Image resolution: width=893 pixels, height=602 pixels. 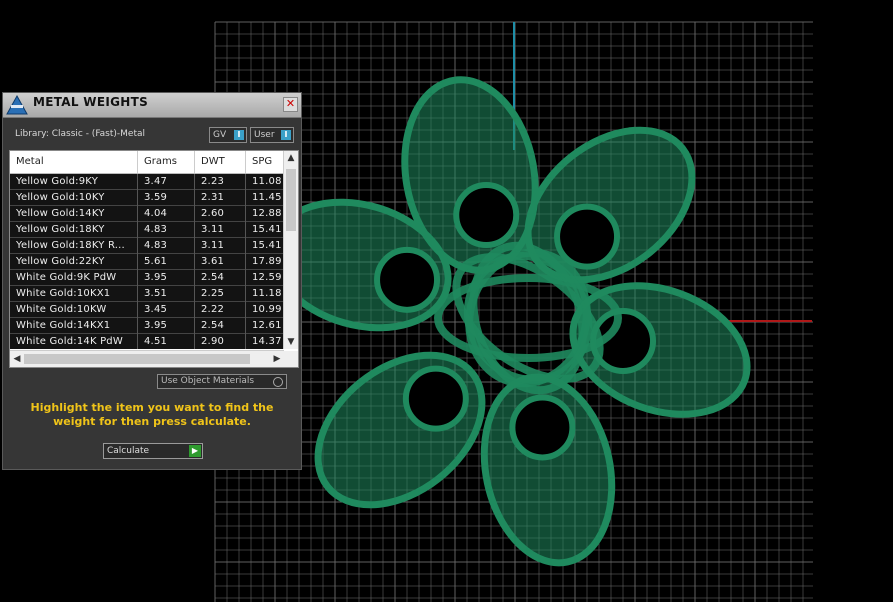 I want to click on grams-cell: 5.61, so click(x=166, y=262).